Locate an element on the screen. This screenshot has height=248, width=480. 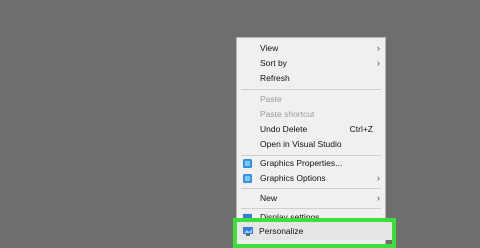
menu-item-new: New › is located at coordinates (311, 198).